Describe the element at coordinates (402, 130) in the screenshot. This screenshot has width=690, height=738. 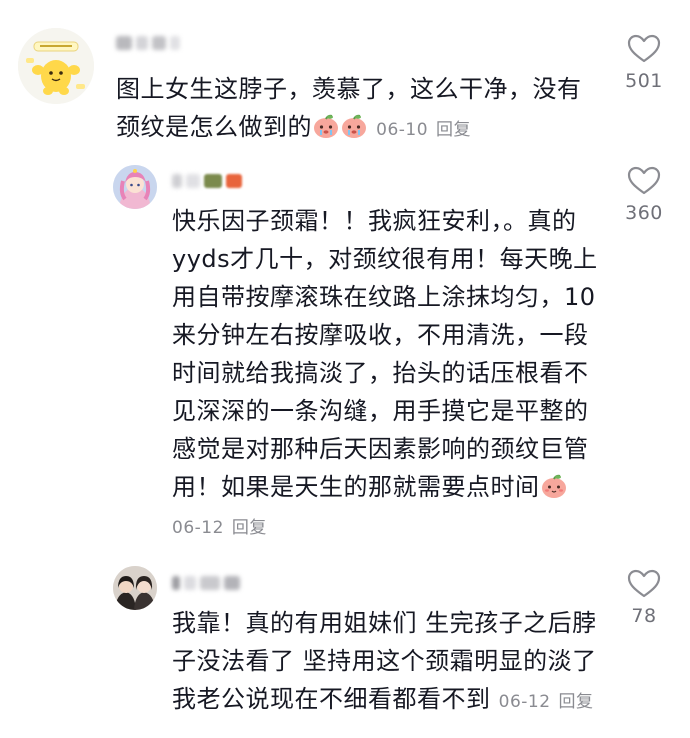
I see `comment-date: 06-10` at that location.